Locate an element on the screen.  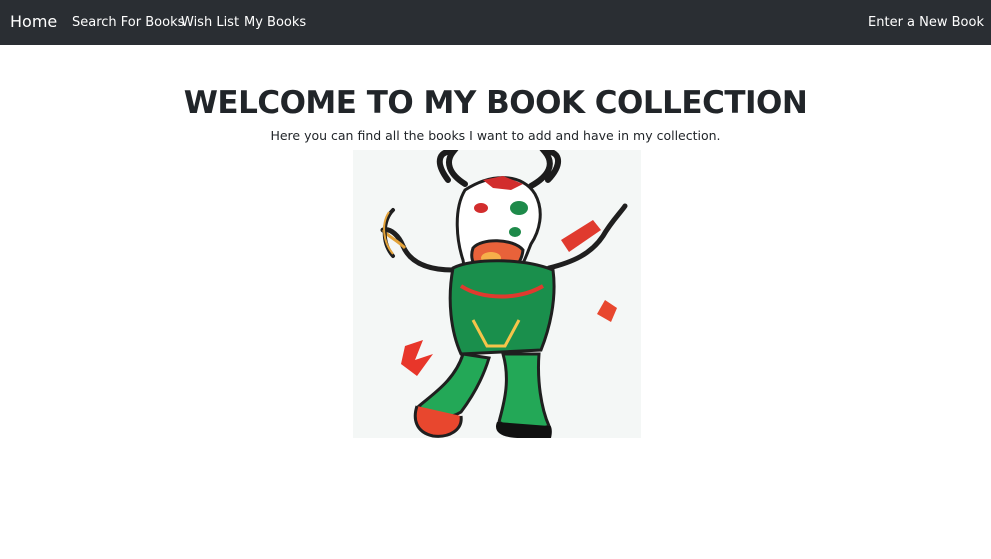
nav-wish-list-link: Wish List is located at coordinates (210, 23).